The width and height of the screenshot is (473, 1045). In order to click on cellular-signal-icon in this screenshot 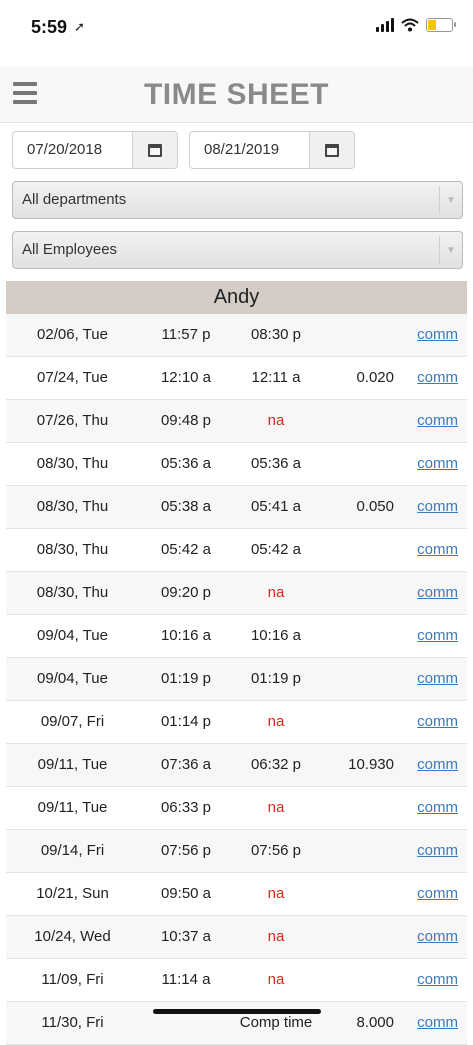, I will do `click(385, 25)`.